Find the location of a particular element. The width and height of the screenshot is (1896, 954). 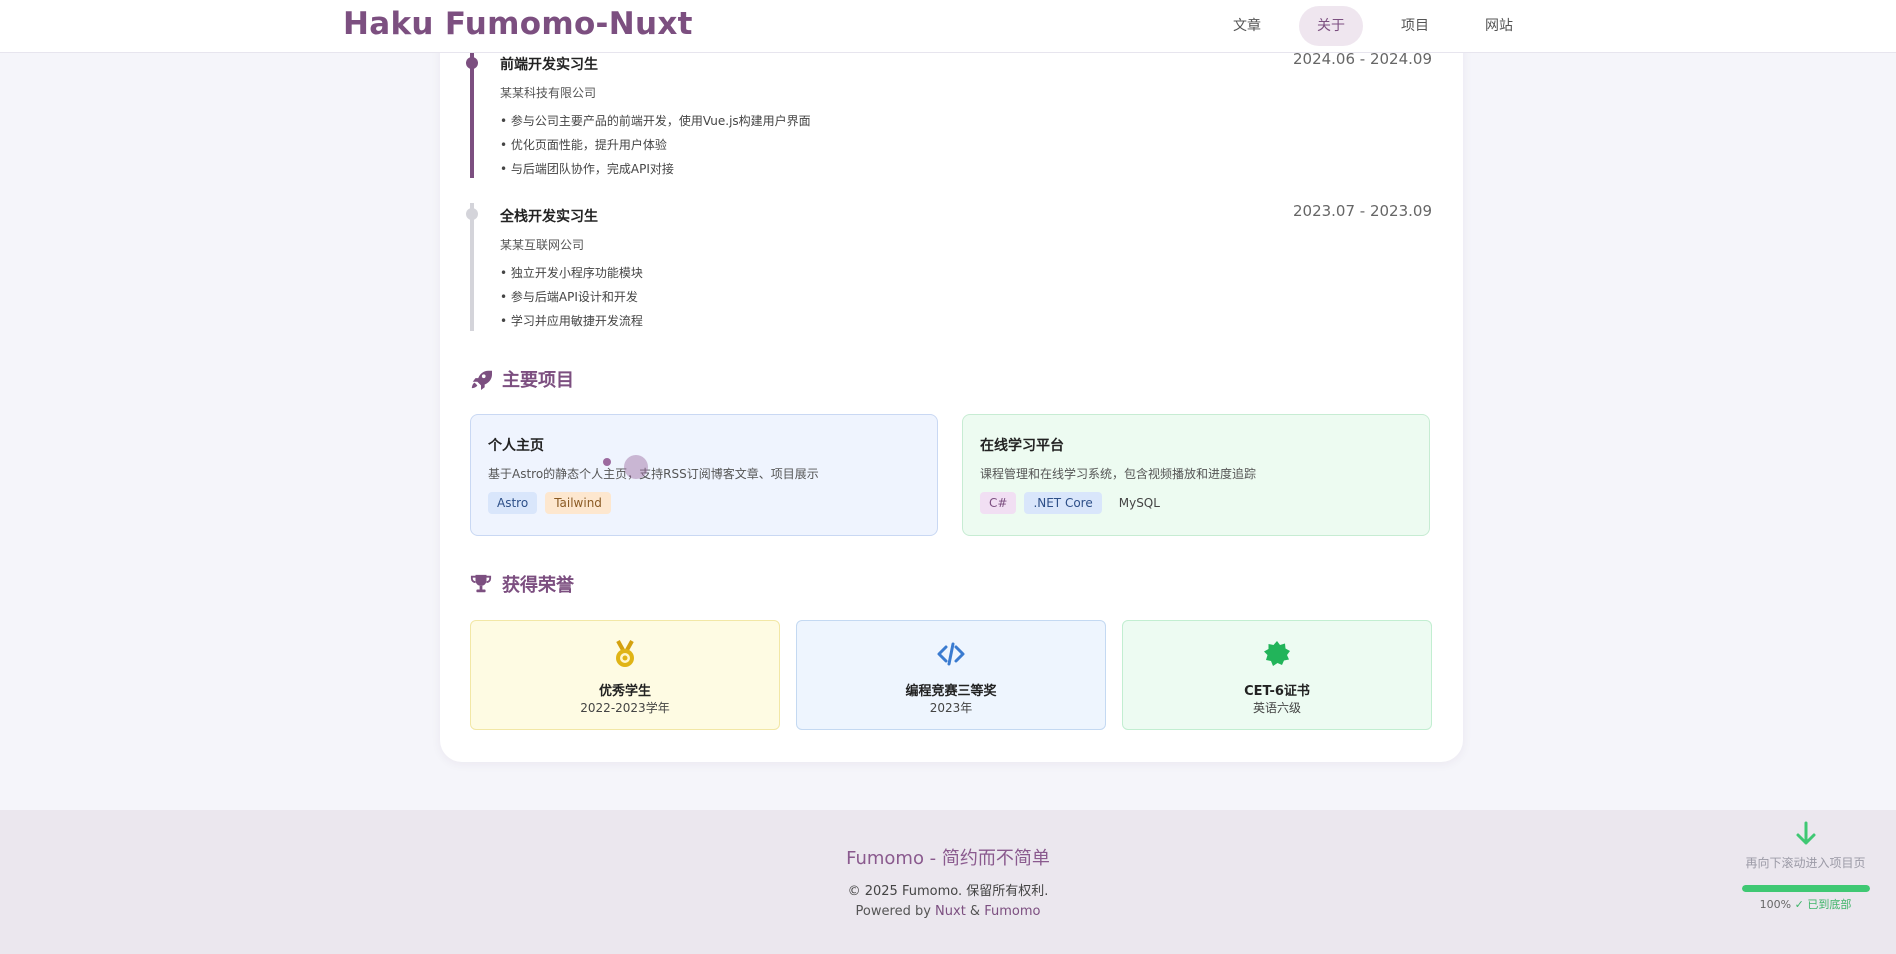

project-title: 个人主页 is located at coordinates (516, 446).